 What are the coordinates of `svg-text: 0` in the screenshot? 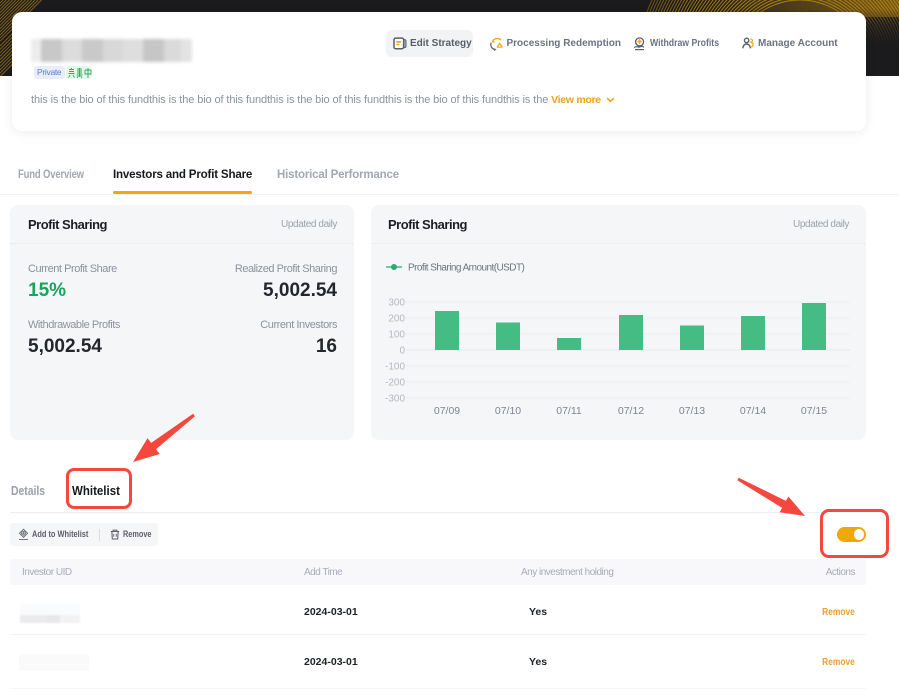 It's located at (402, 351).